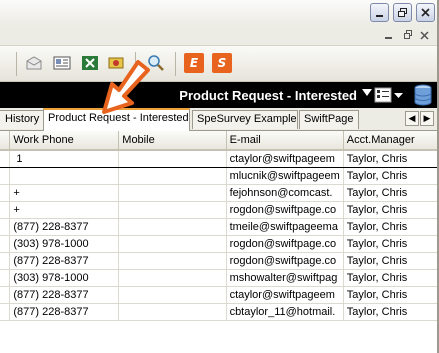 The image size is (439, 353). Describe the element at coordinates (219, 14) in the screenshot. I see `window-title-bar` at that location.